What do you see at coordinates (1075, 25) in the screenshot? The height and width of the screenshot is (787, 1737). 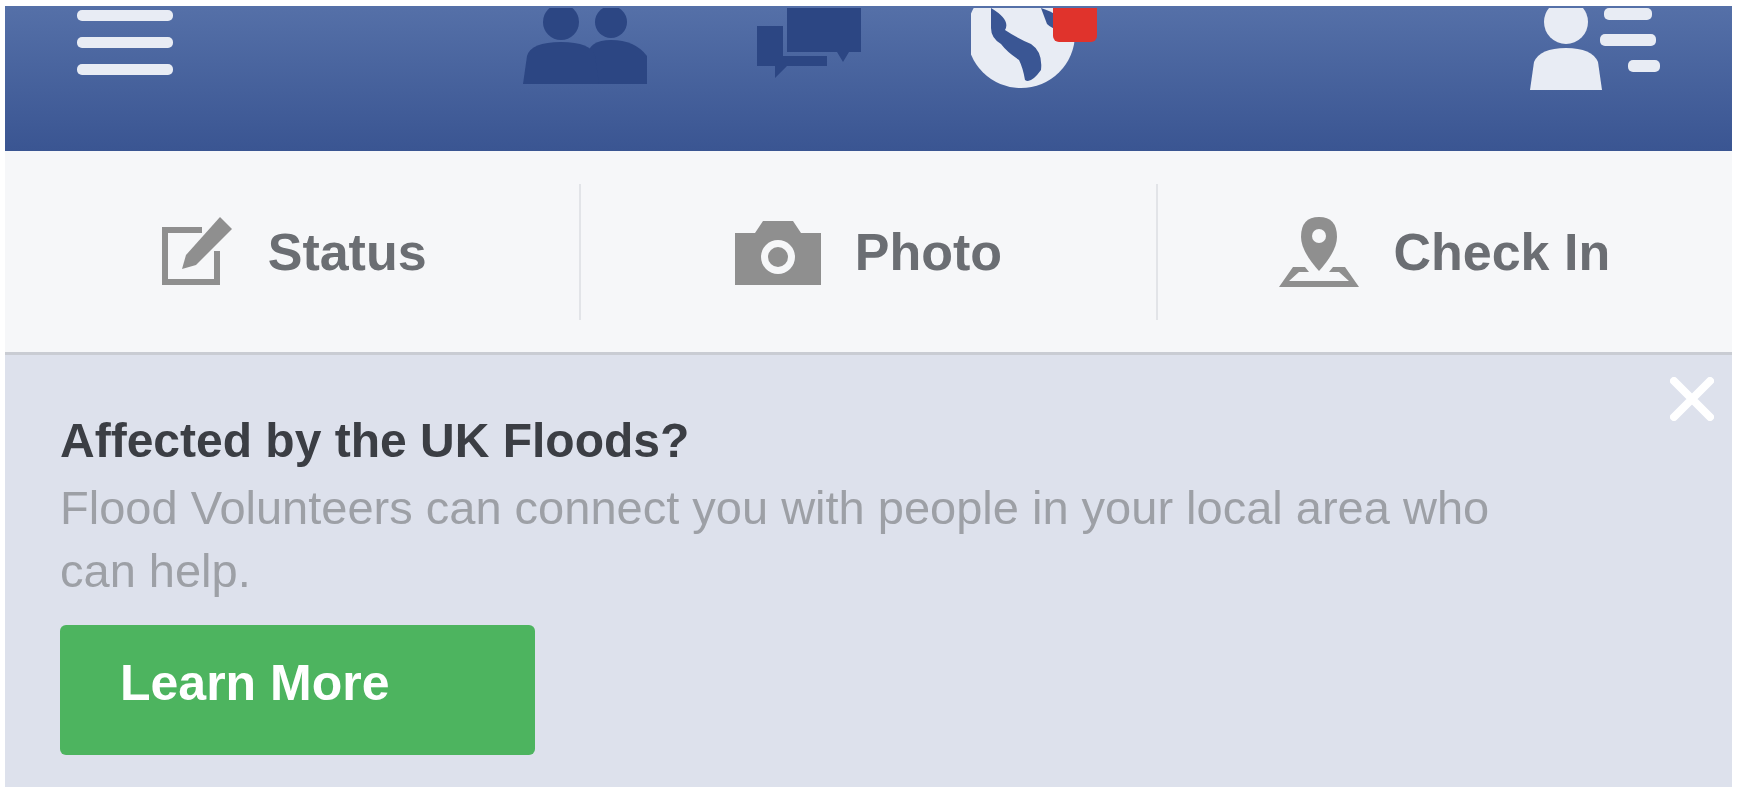 I see `notification-badge` at bounding box center [1075, 25].